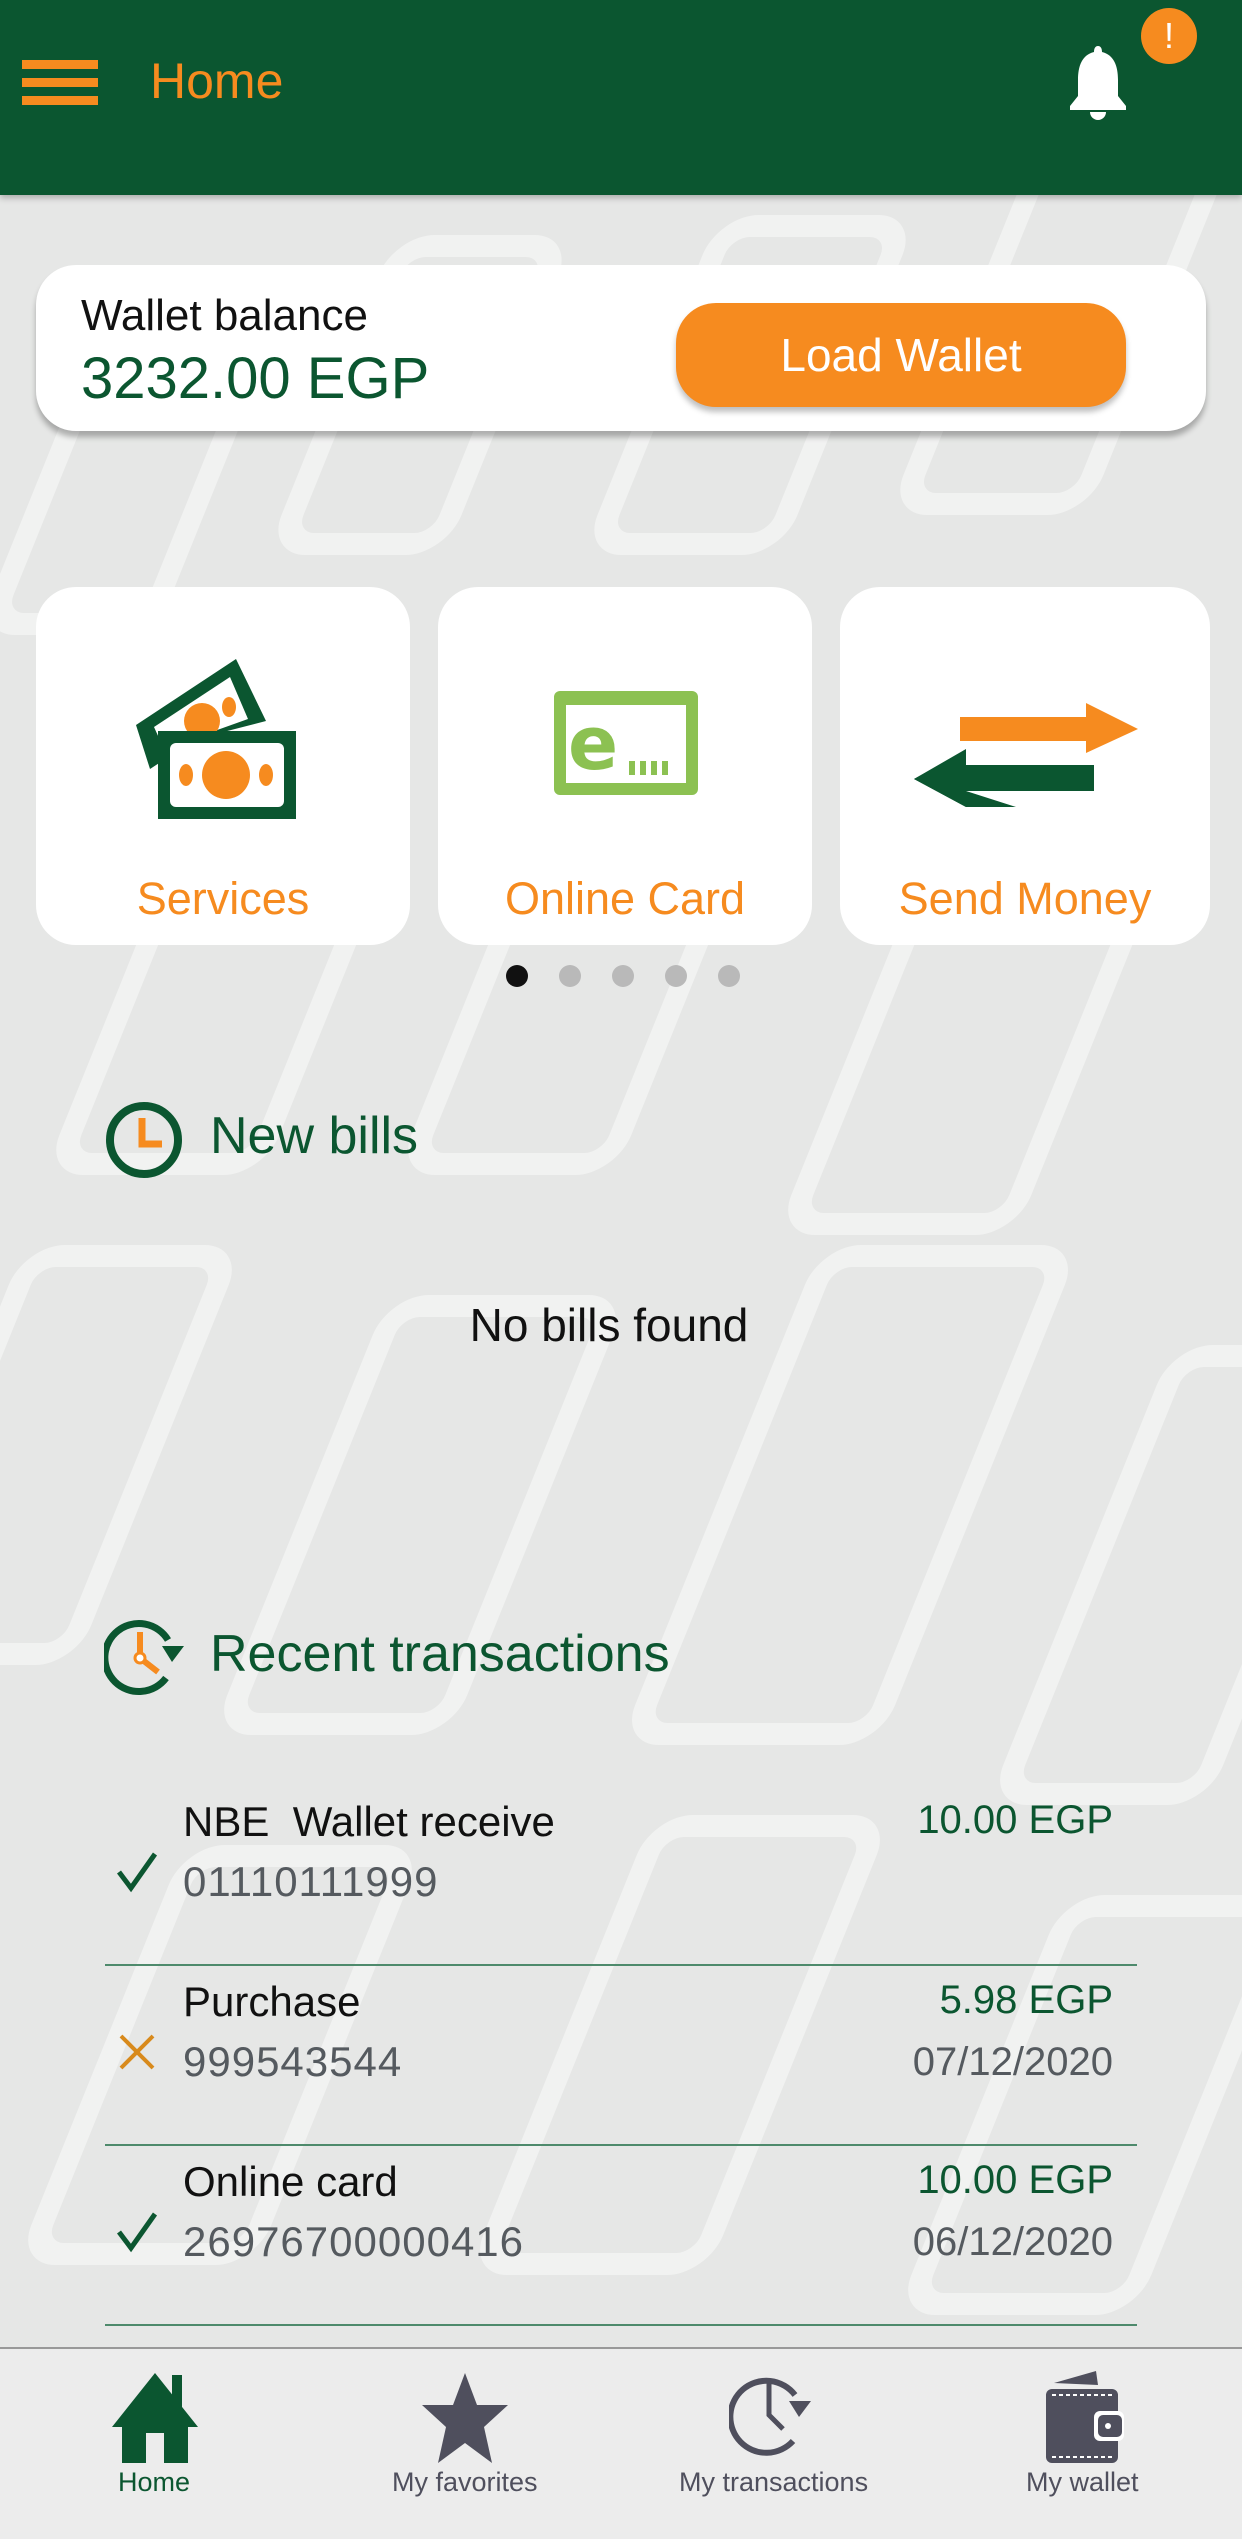  What do you see at coordinates (609, 1325) in the screenshot?
I see `no-bills-message: No bills found` at bounding box center [609, 1325].